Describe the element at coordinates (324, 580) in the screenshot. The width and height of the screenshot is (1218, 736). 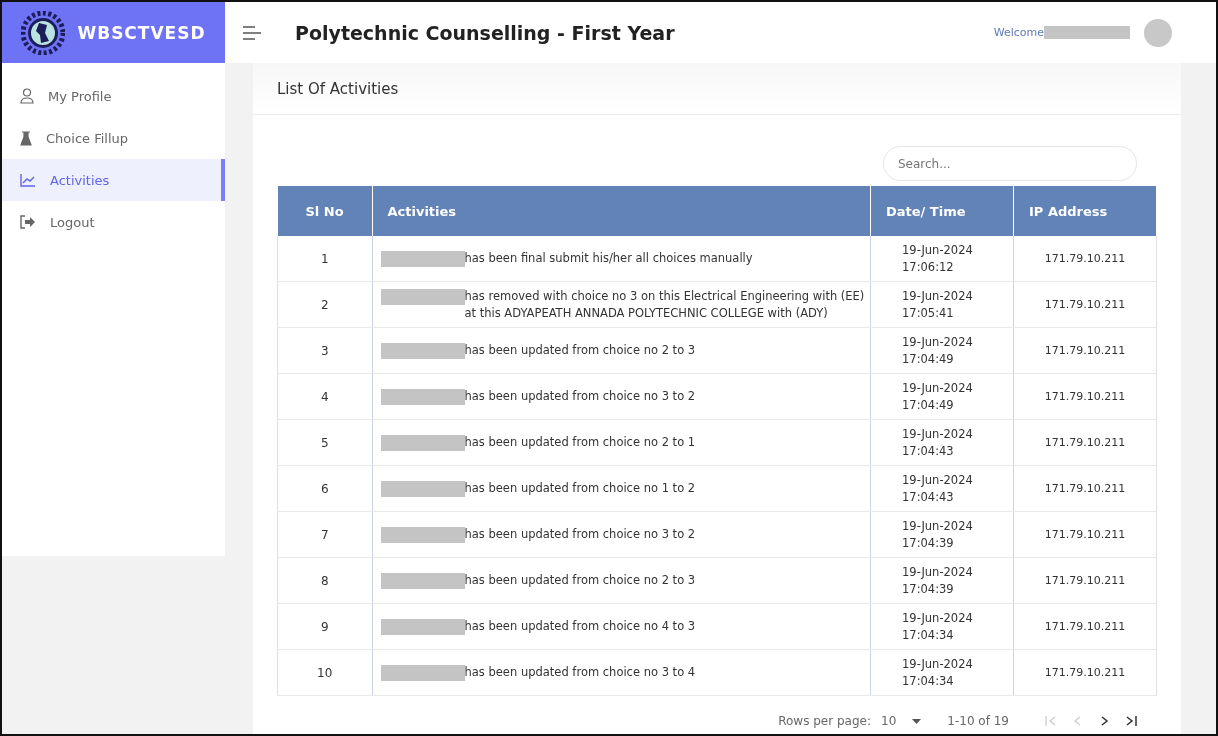
I see `table-cell: 8` at that location.